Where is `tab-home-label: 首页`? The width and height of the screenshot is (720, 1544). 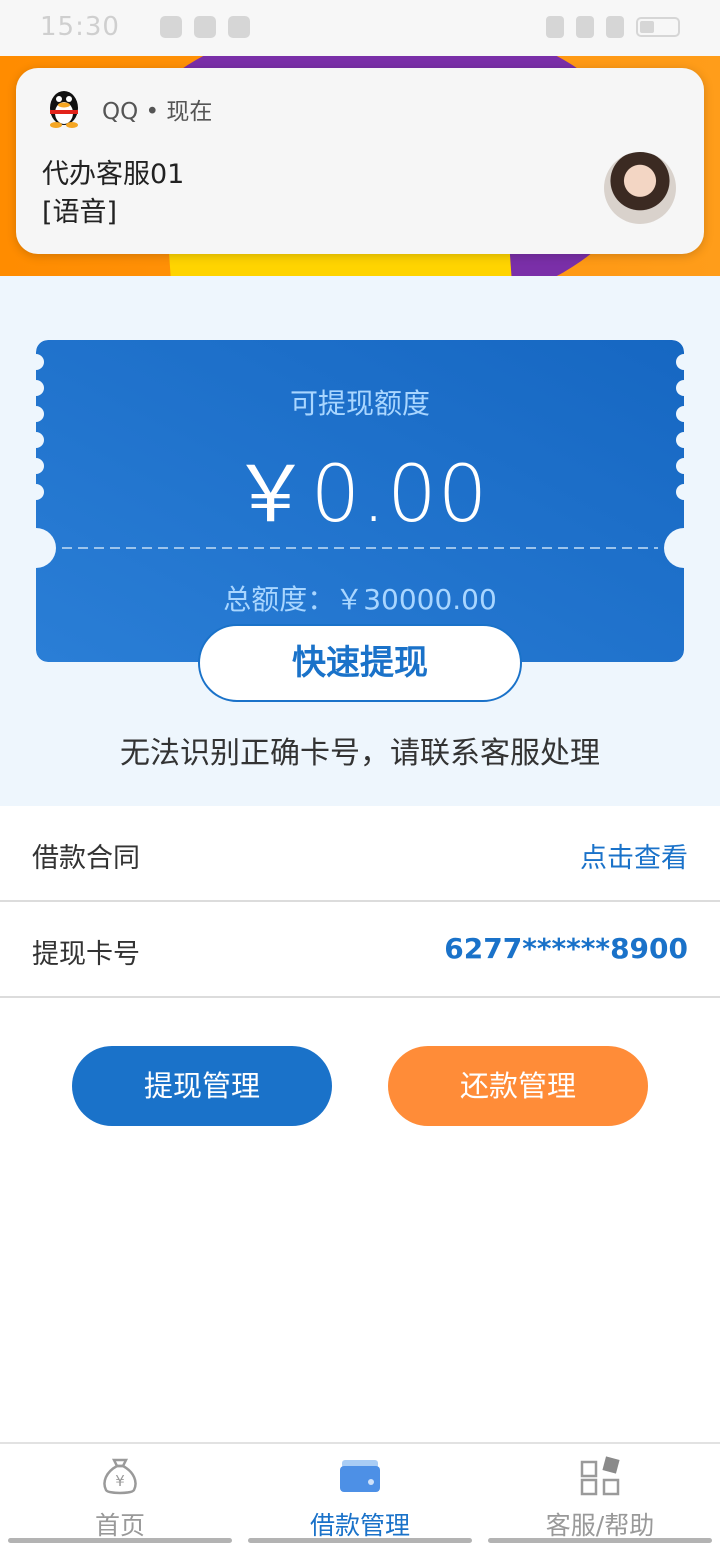 tab-home-label: 首页 is located at coordinates (119, 1525).